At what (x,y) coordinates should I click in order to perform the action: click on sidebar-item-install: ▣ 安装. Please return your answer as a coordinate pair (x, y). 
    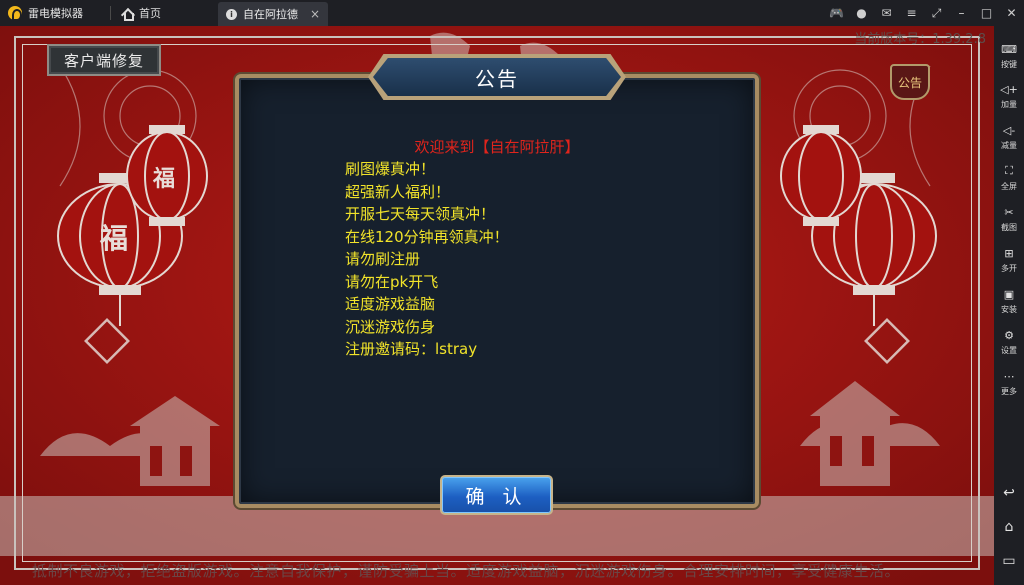
    Looking at the image, I should click on (1009, 303).